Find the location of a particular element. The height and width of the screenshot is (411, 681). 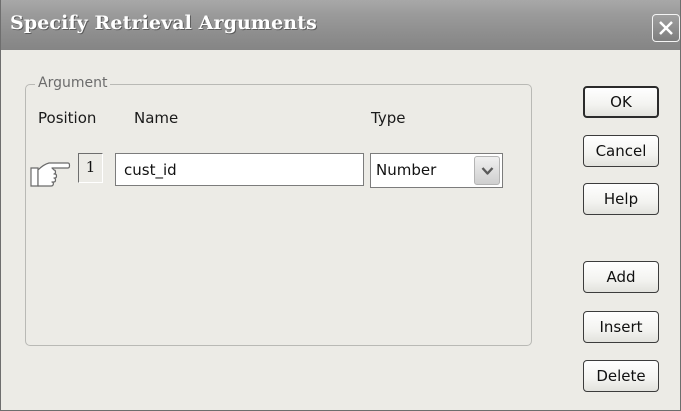

cancel-button: Cancel is located at coordinates (621, 151).